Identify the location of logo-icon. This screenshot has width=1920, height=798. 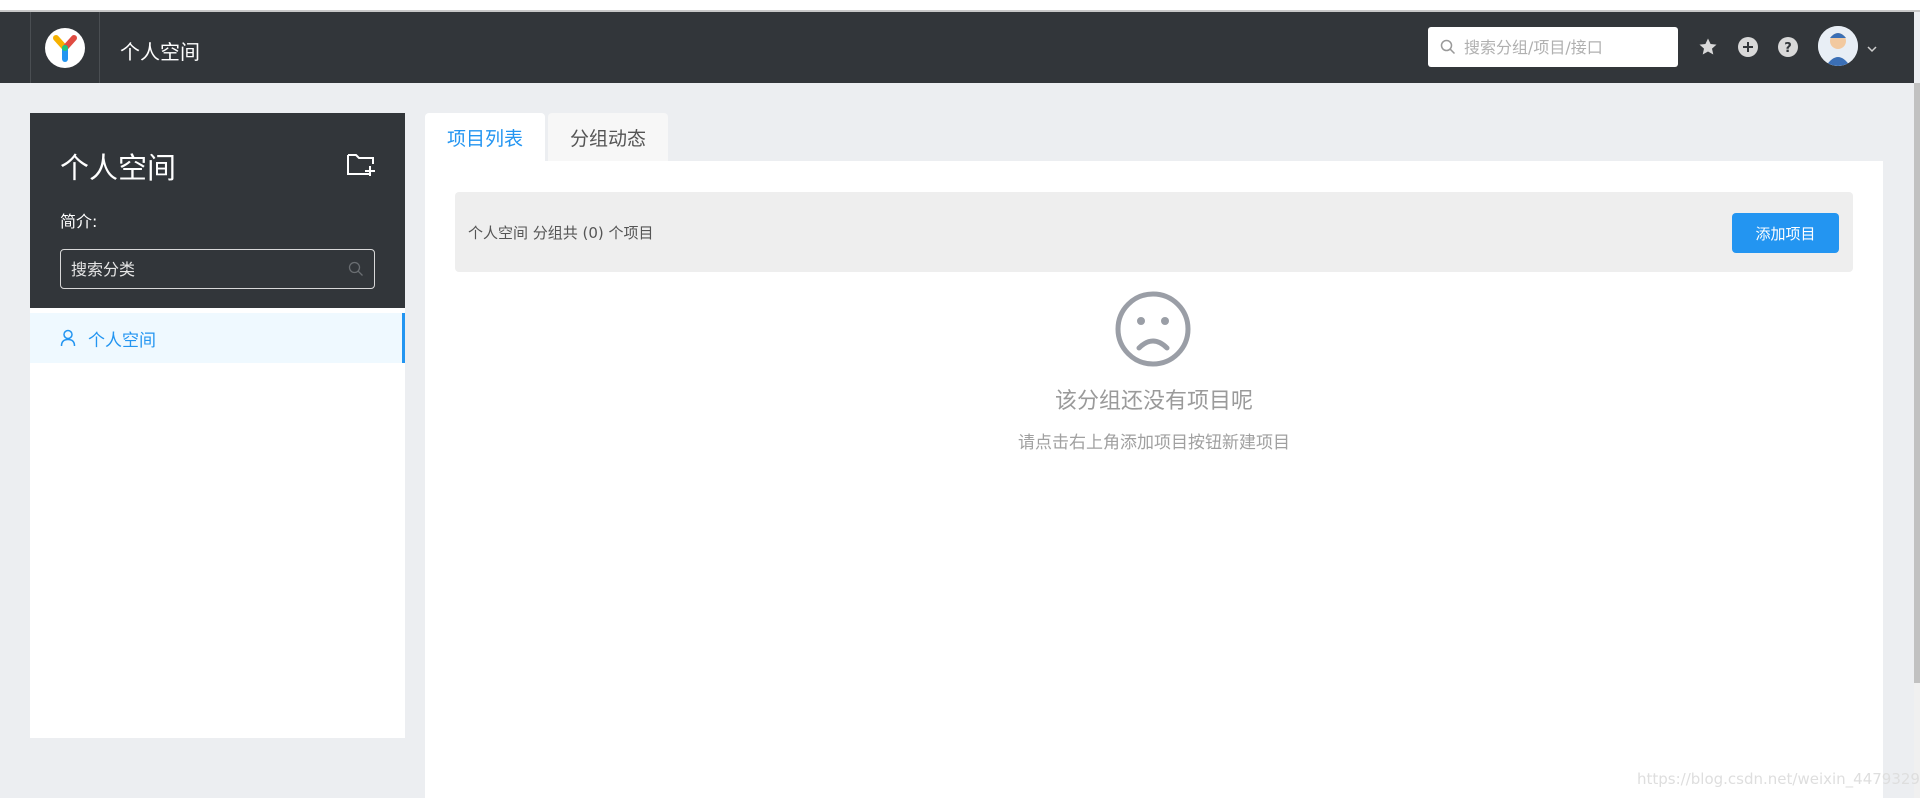
(65, 48).